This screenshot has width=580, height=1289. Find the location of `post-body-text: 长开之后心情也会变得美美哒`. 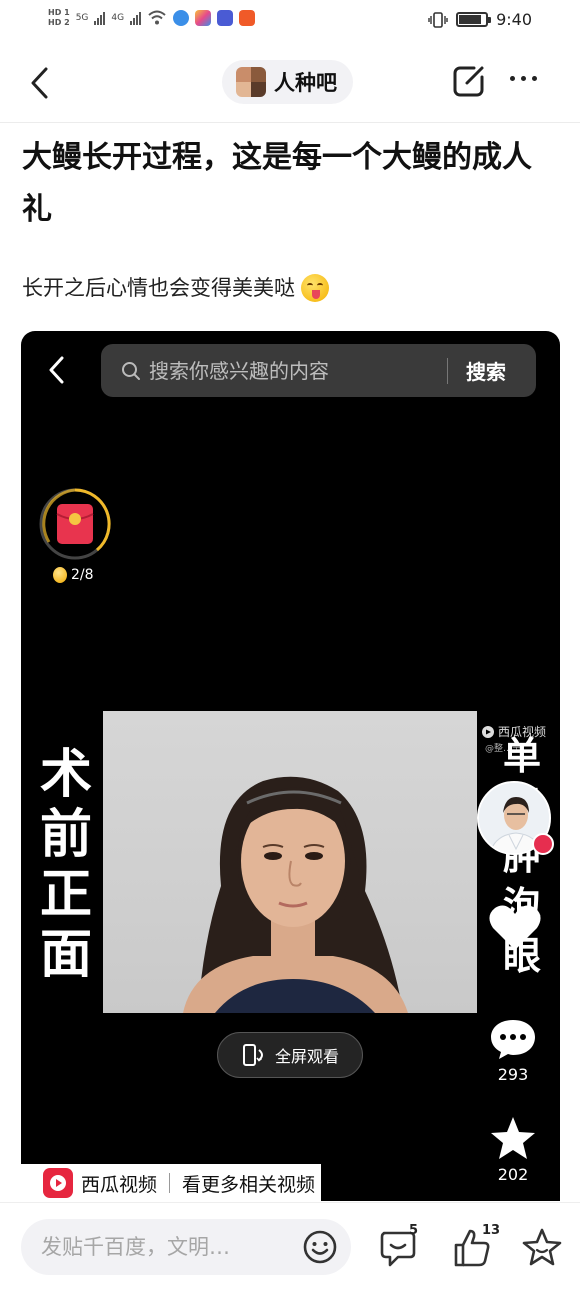

post-body-text: 长开之后心情也会变得美美哒 is located at coordinates (158, 288).